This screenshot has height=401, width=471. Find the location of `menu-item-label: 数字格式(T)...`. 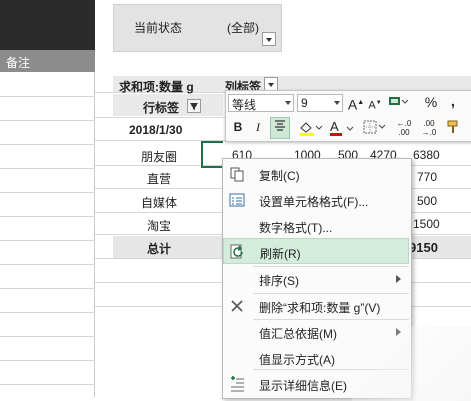

menu-item-label: 数字格式(T)... is located at coordinates (296, 228).